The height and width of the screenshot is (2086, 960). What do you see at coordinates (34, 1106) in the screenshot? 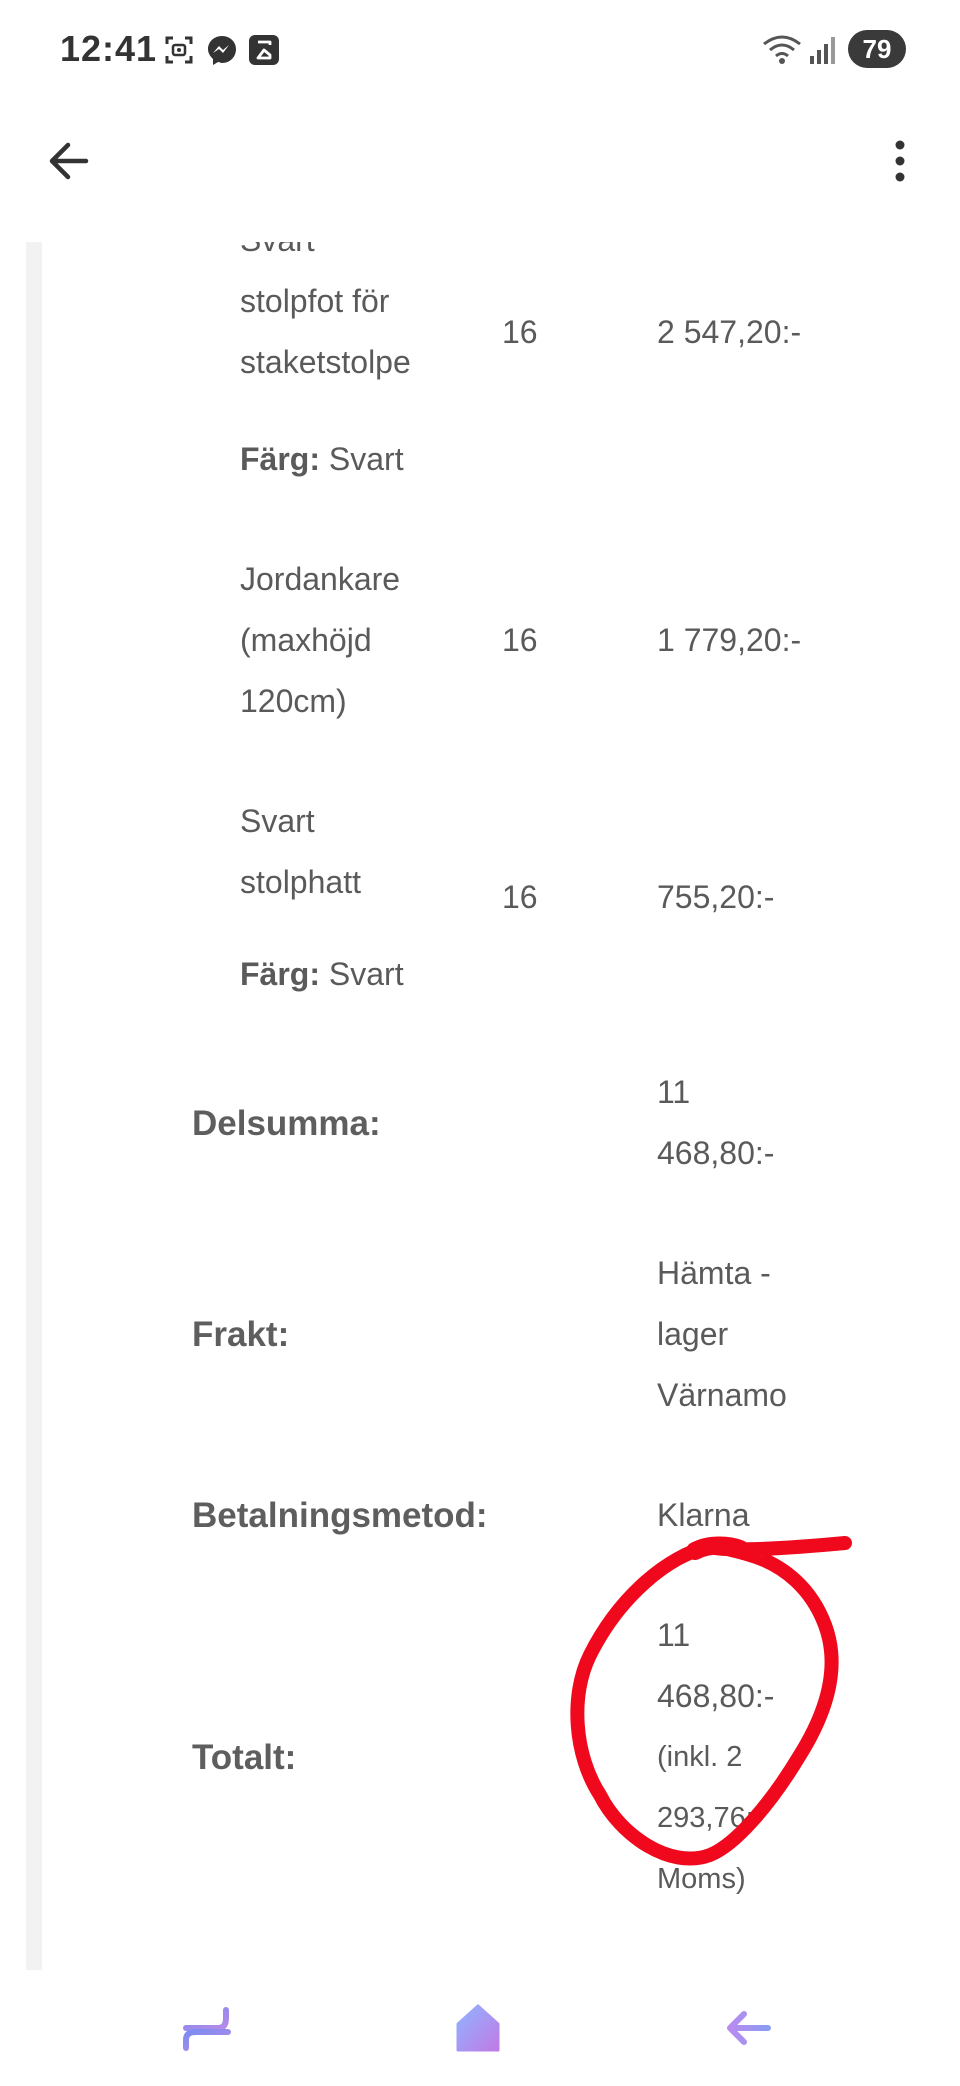
I see `content-border` at bounding box center [34, 1106].